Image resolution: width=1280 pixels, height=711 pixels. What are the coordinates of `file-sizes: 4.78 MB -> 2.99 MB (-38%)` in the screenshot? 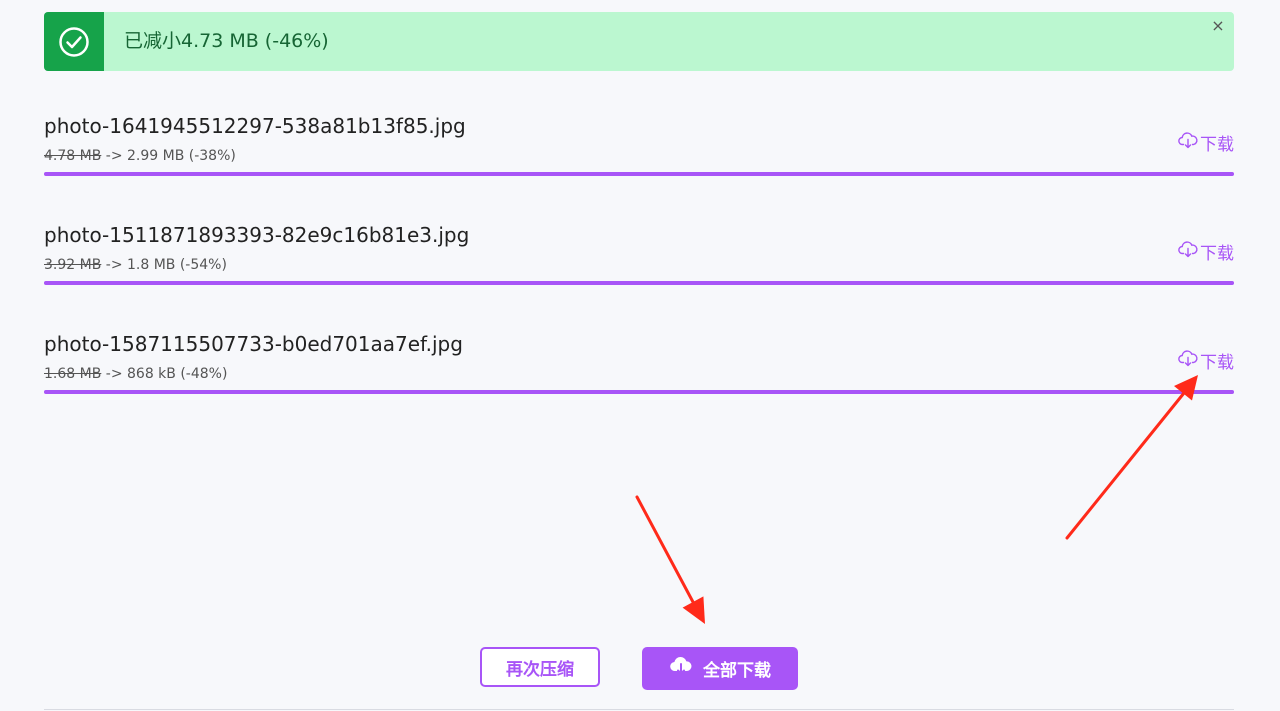 It's located at (140, 156).